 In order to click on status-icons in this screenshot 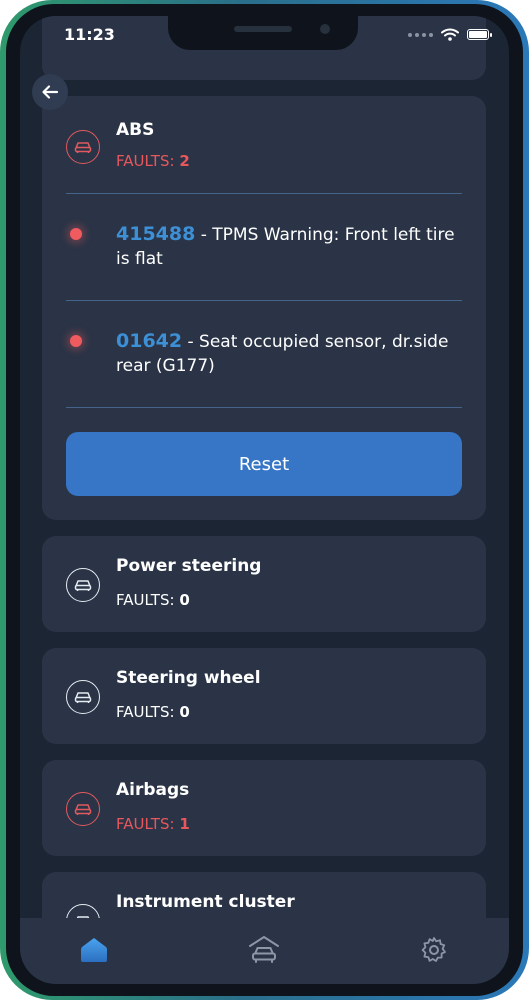, I will do `click(450, 34)`.